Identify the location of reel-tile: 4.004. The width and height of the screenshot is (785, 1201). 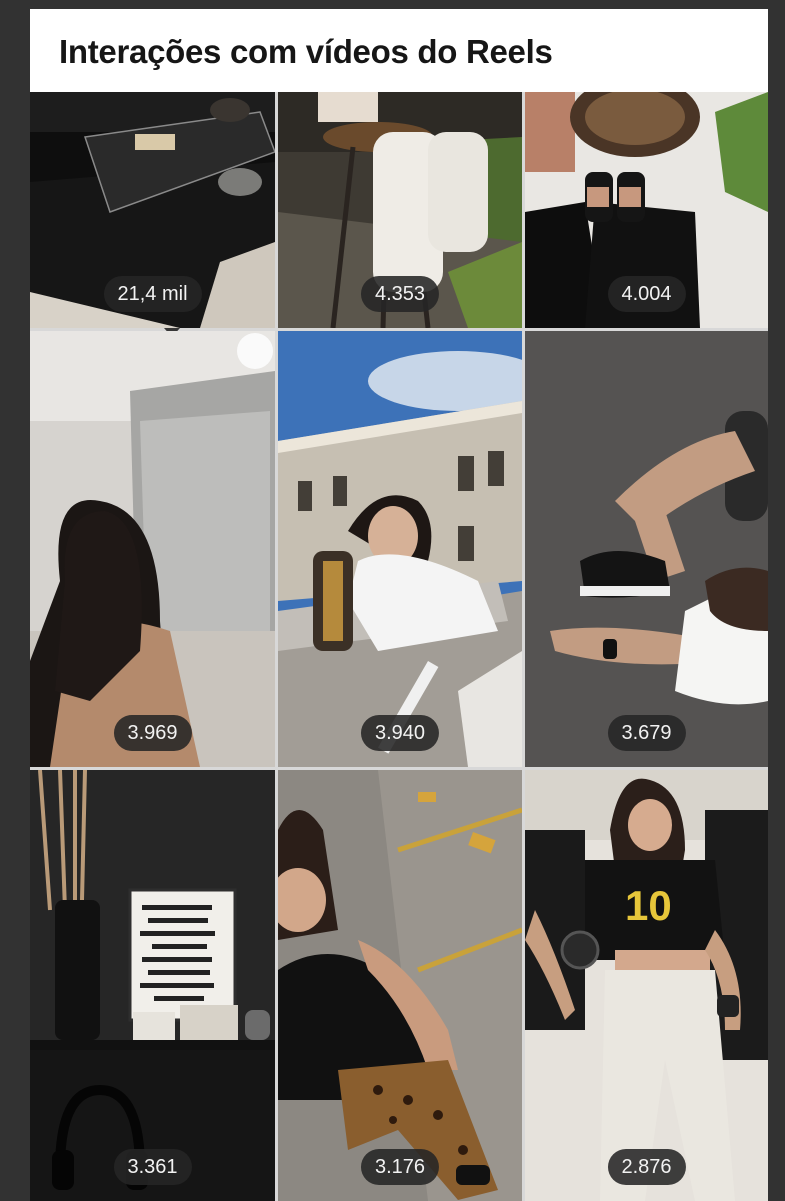
(646, 210).